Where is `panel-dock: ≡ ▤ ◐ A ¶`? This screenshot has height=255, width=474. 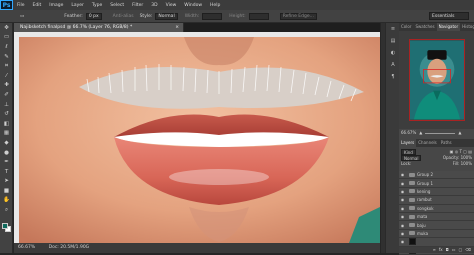 panel-dock: ≡ ▤ ◐ A ¶ is located at coordinates (392, 138).